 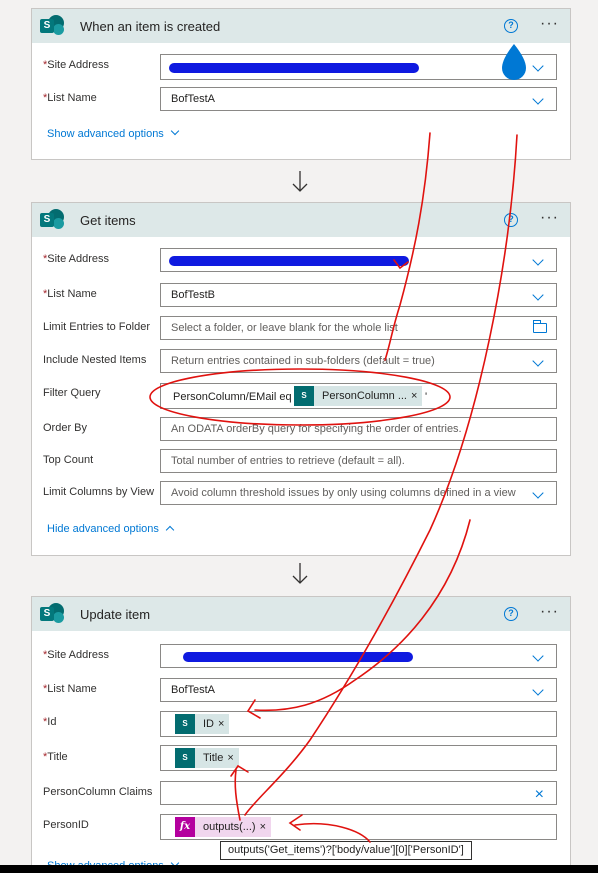 What do you see at coordinates (540, 326) in the screenshot?
I see `folder-icon` at bounding box center [540, 326].